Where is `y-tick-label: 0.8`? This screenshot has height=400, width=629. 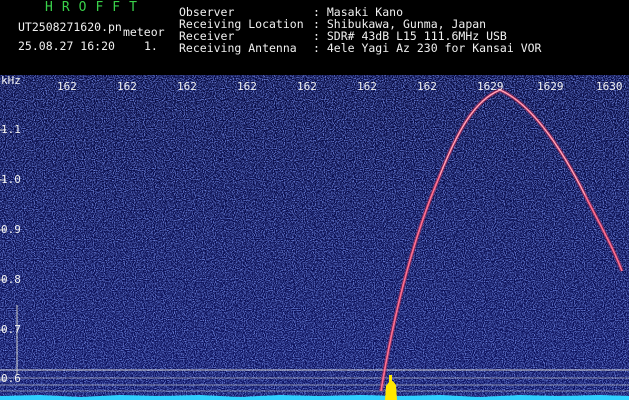
y-tick-label: 0.8 is located at coordinates (11, 279).